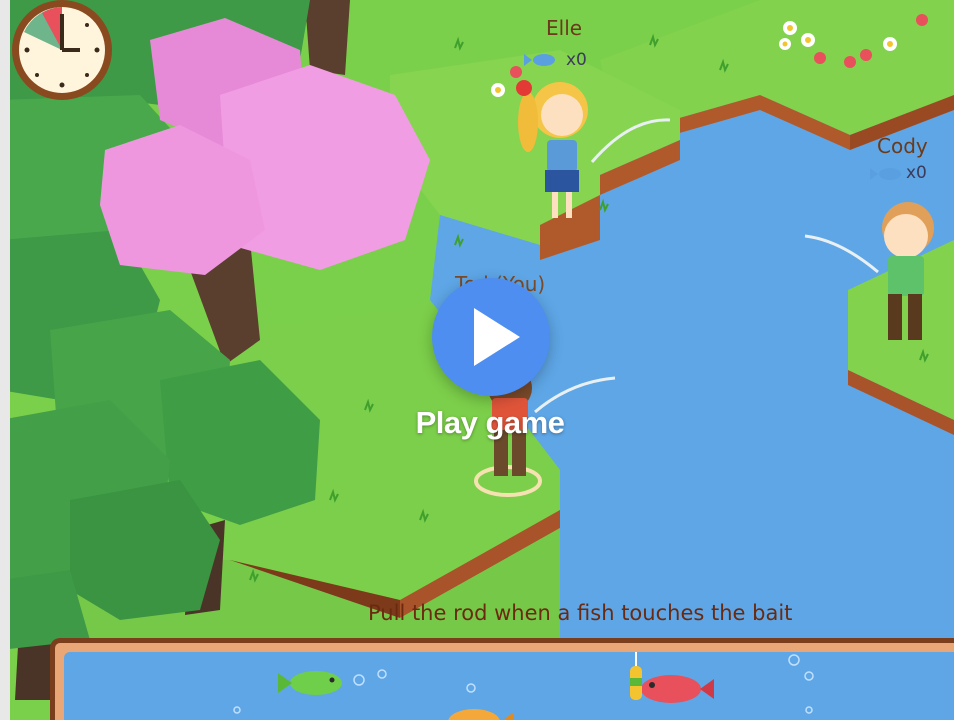 This screenshot has height=720, width=954. I want to click on fish-count-cody: x0, so click(916, 173).